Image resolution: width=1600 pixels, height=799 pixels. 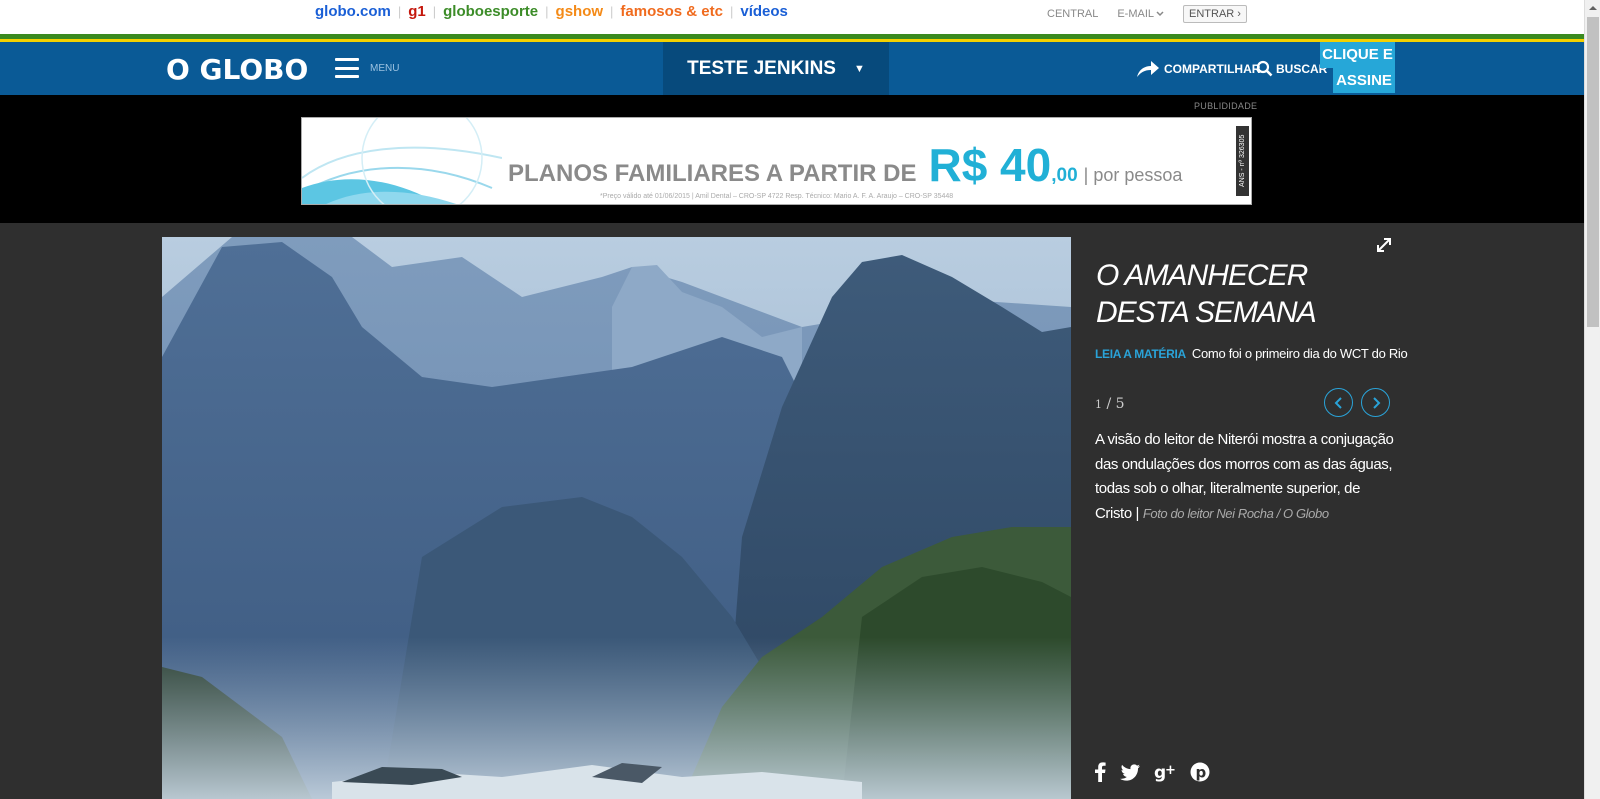 I want to click on ad-per-person: | por pessoa, so click(x=1133, y=175).